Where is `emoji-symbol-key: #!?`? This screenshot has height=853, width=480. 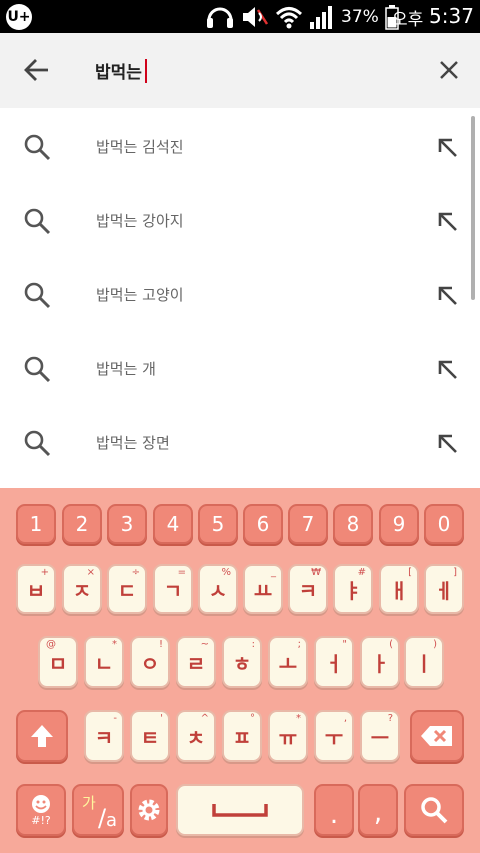 emoji-symbol-key: #!? is located at coordinates (41, 810).